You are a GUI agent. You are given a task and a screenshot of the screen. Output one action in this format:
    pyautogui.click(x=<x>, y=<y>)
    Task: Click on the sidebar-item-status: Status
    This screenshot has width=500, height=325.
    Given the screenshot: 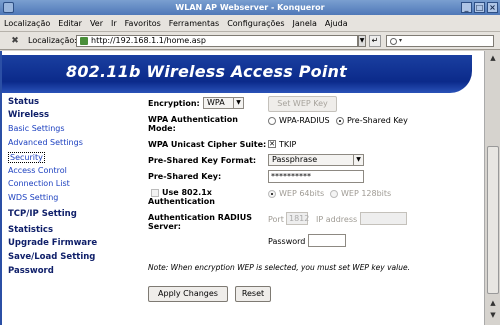 What is the action you would take?
    pyautogui.click(x=23, y=102)
    